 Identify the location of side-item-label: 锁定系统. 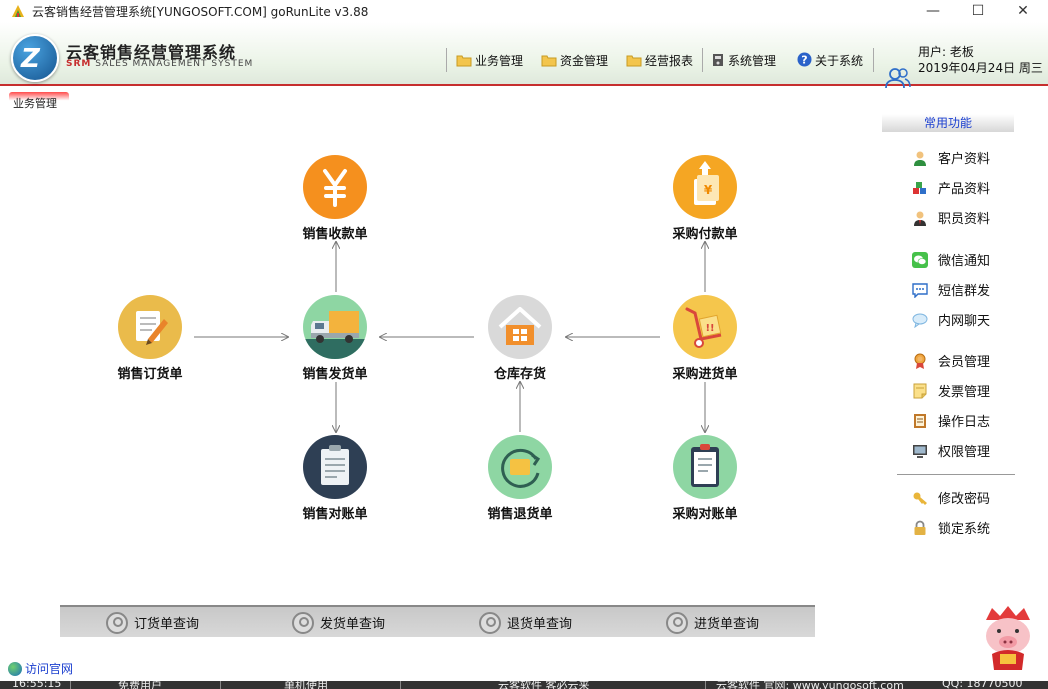
(964, 529).